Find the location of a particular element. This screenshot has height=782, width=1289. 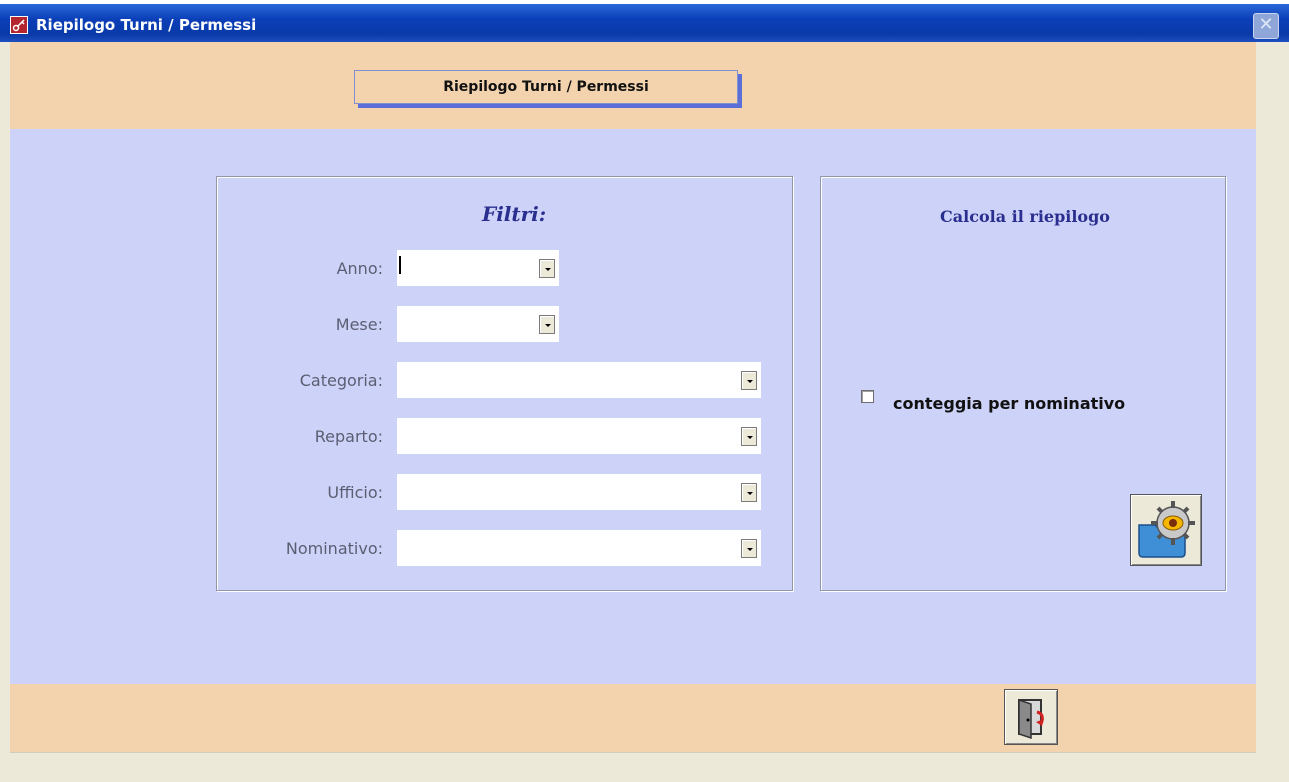

close-button: ✕ is located at coordinates (1266, 26).